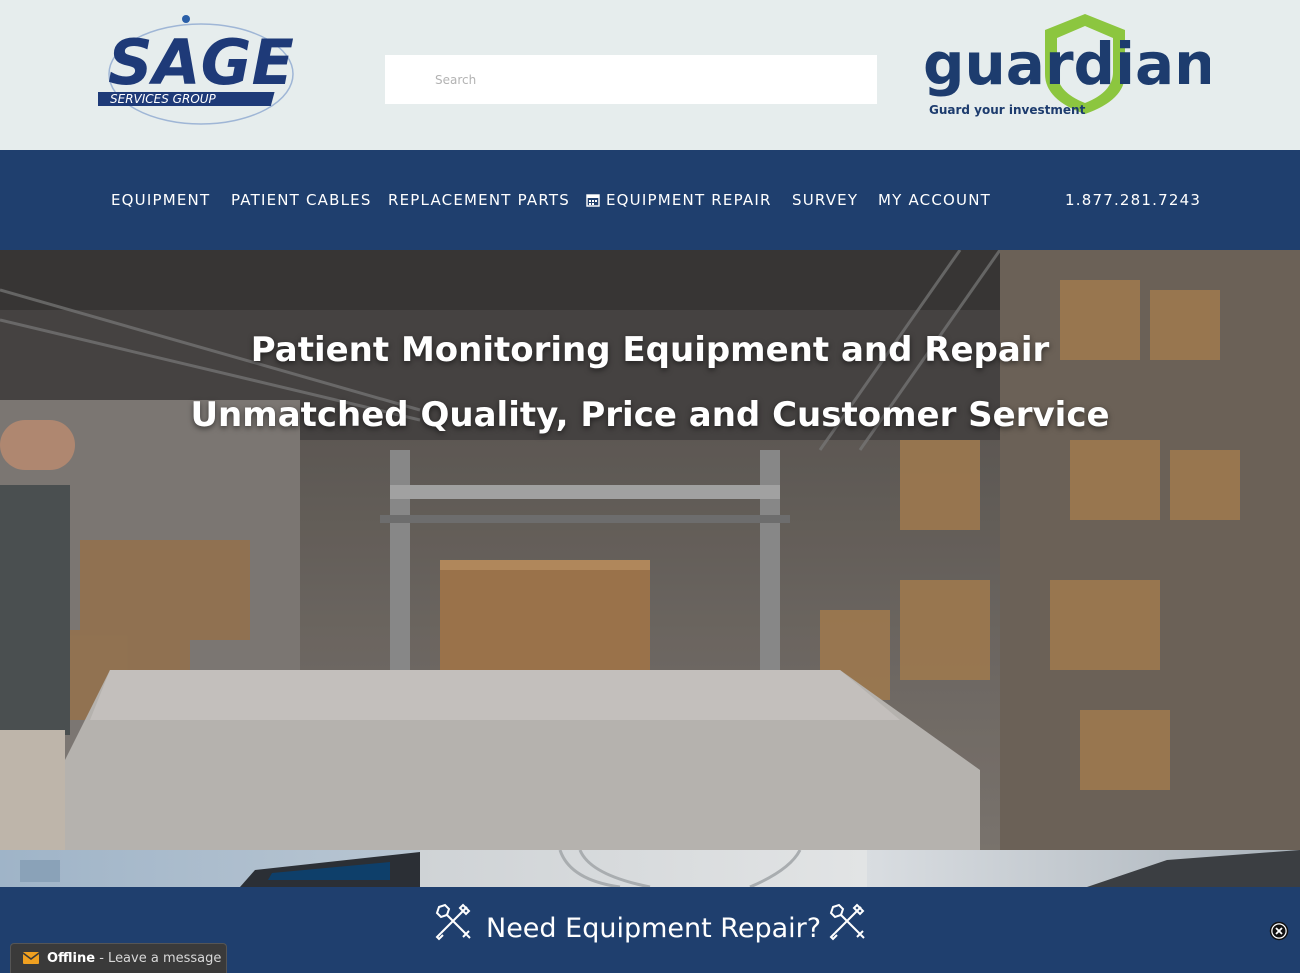 The height and width of the screenshot is (973, 1300). I want to click on sage-logo-subtext: SERVICES GROUP, so click(163, 99).